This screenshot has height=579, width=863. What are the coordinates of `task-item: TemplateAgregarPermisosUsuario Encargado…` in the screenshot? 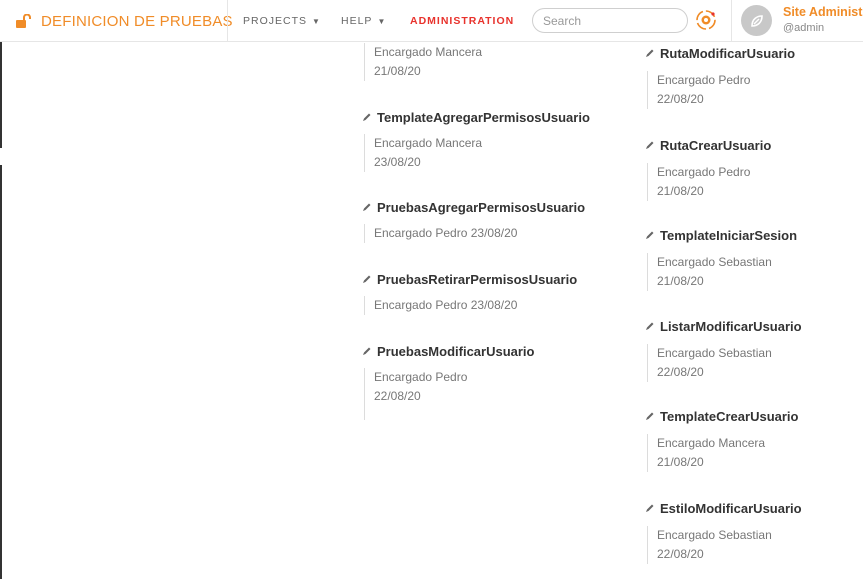 It's located at (476, 140).